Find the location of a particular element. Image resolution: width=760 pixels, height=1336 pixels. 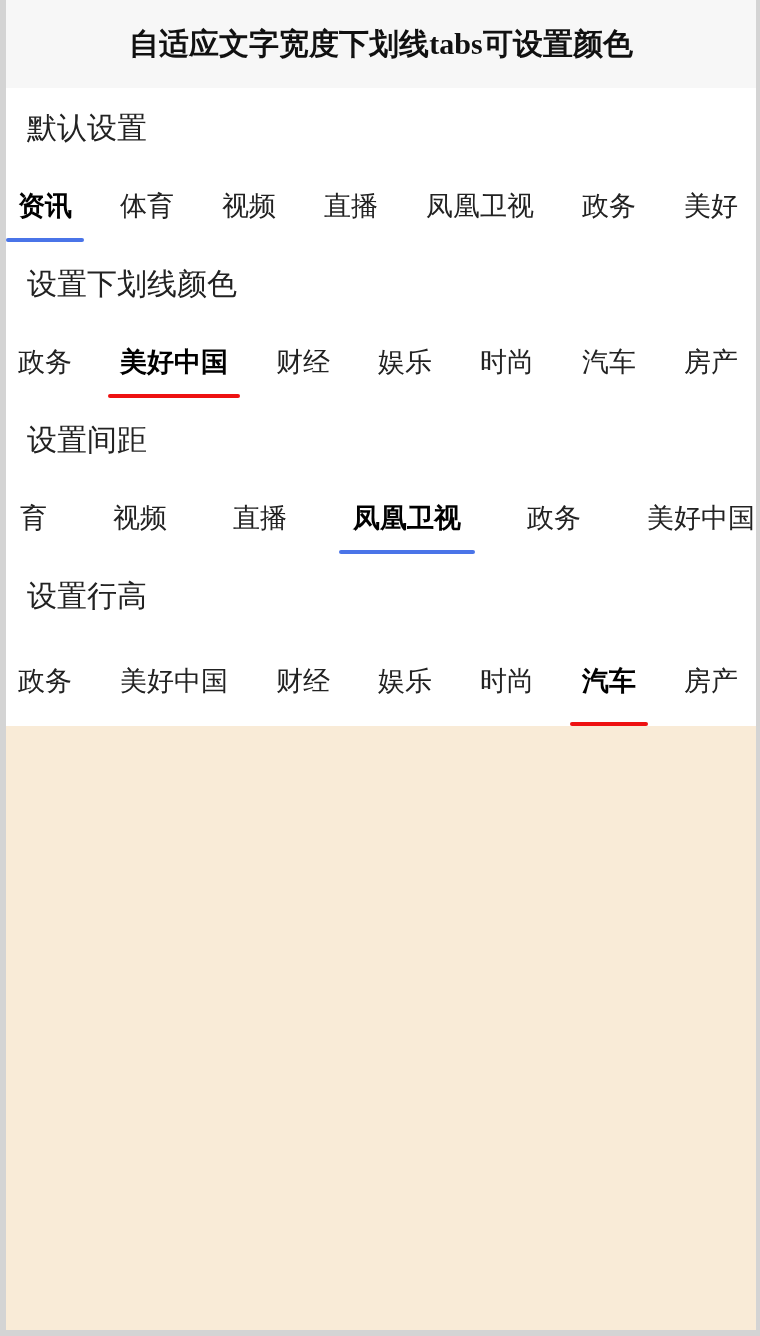

tab: 体育 is located at coordinates (147, 206).